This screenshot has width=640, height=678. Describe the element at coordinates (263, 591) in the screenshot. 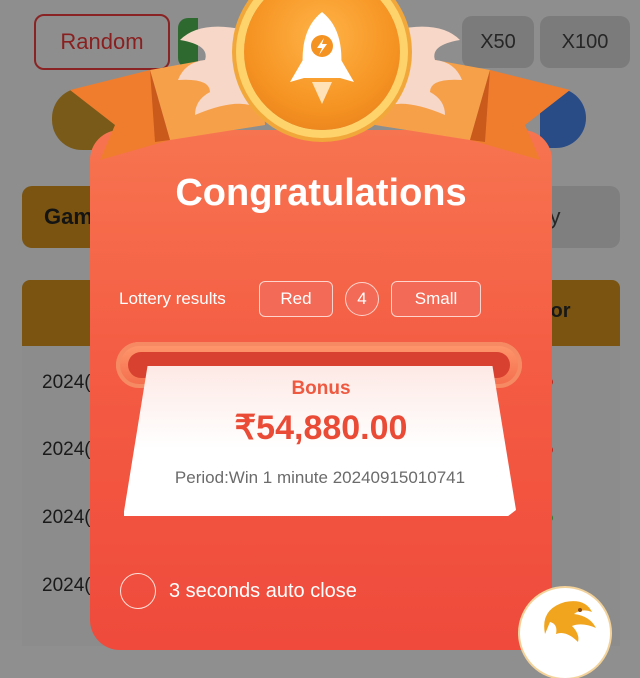

I see `auto-close-label: 3 seconds auto close` at that location.